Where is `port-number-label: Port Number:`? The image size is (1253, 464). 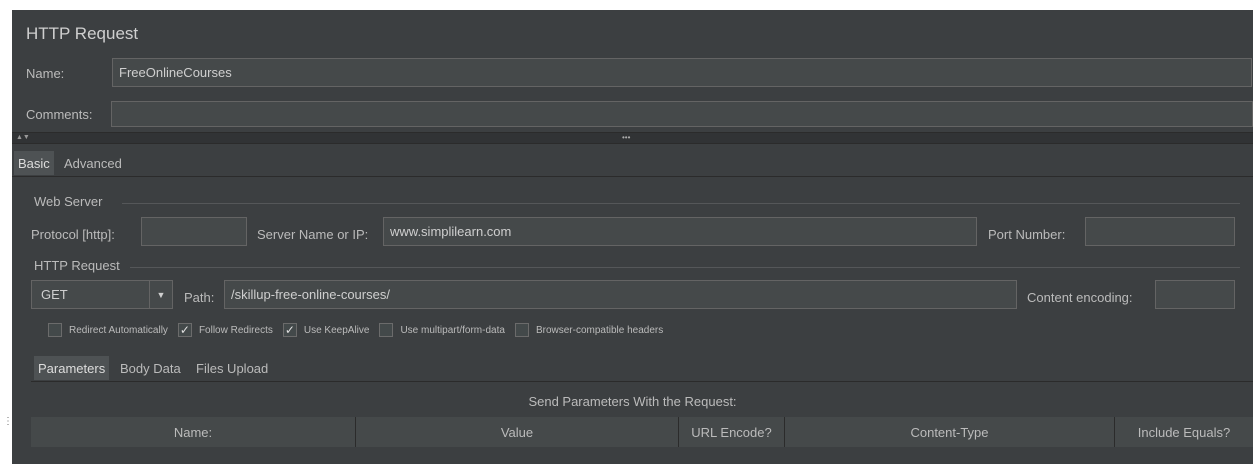
port-number-label: Port Number: is located at coordinates (1027, 234).